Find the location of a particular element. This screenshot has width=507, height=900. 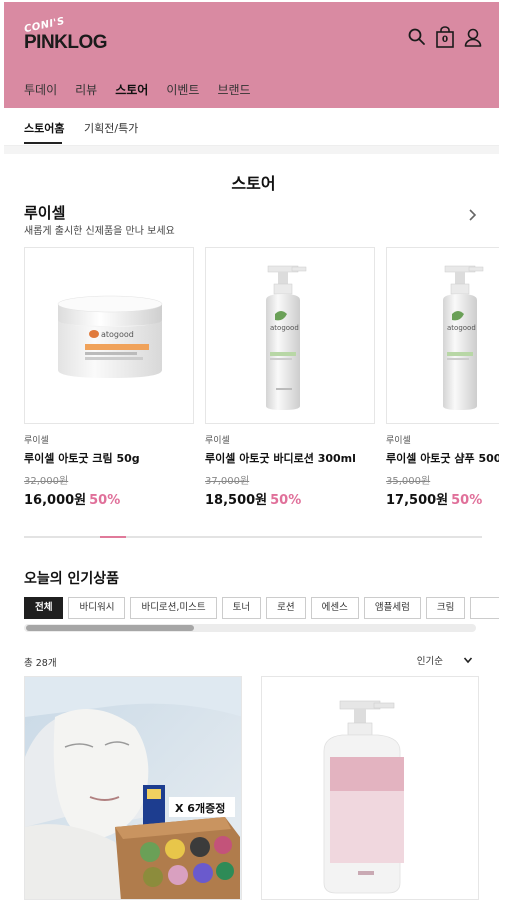

chip-essence: 에센스 is located at coordinates (334, 608).